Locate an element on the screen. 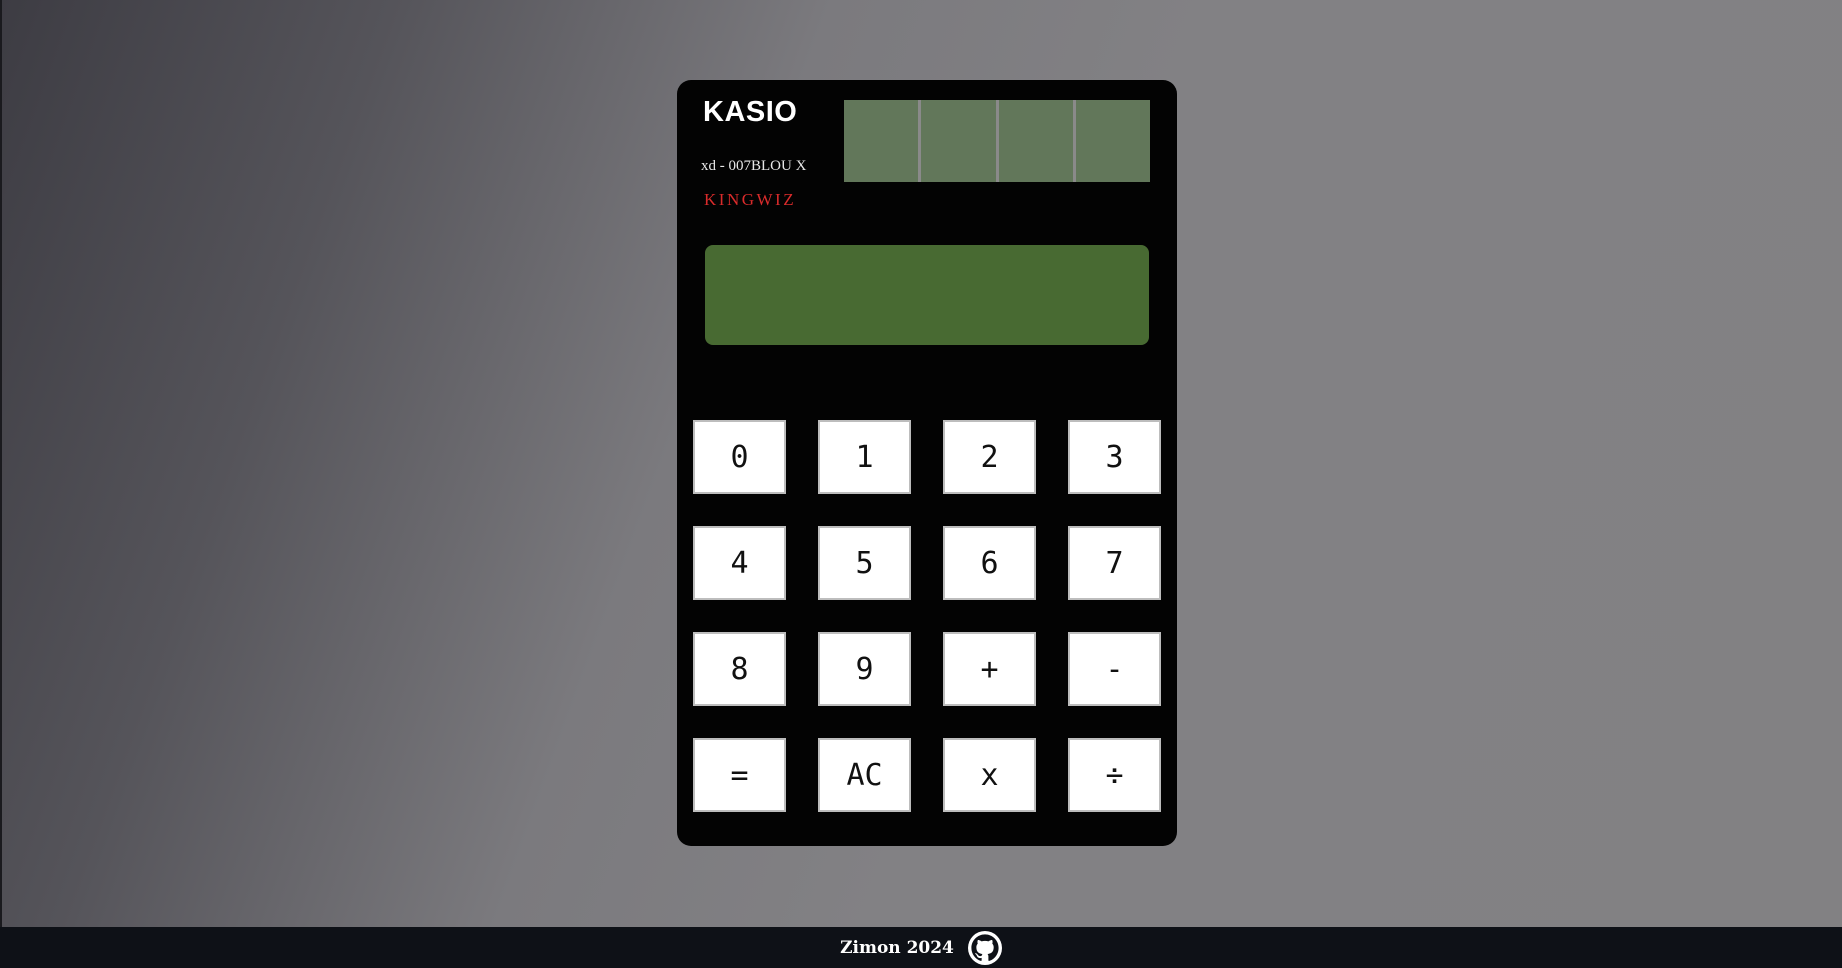  key-multiply: x is located at coordinates (989, 775).